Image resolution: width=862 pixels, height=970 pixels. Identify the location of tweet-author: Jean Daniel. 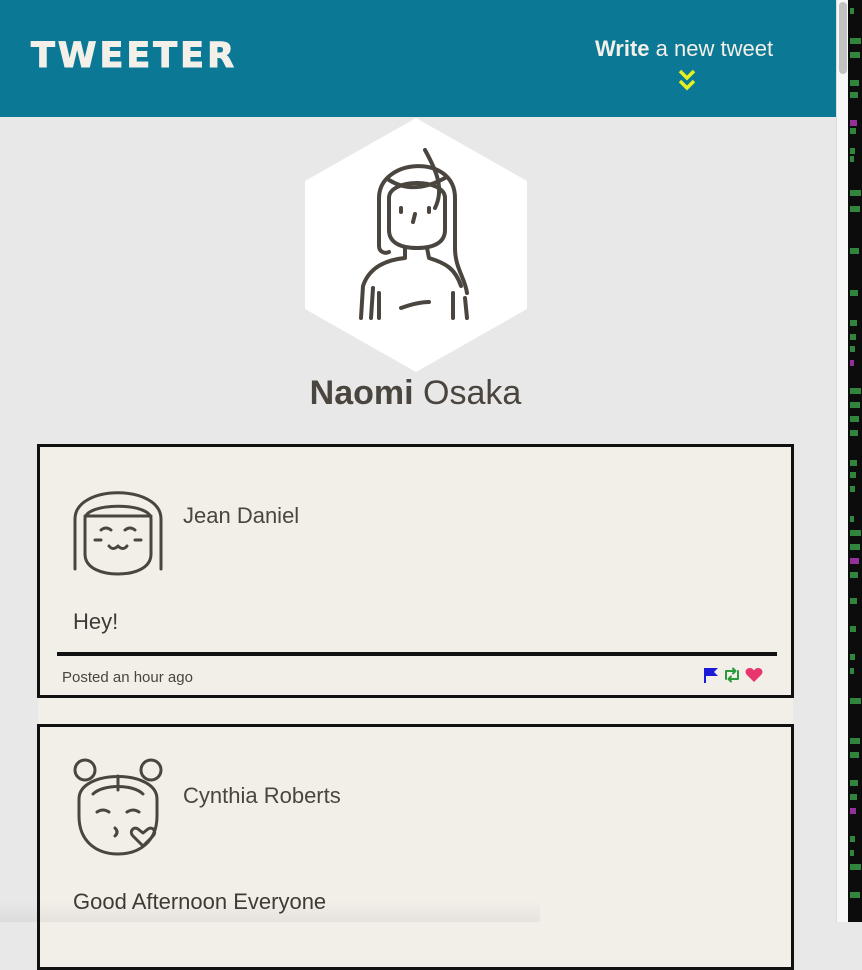
(241, 516).